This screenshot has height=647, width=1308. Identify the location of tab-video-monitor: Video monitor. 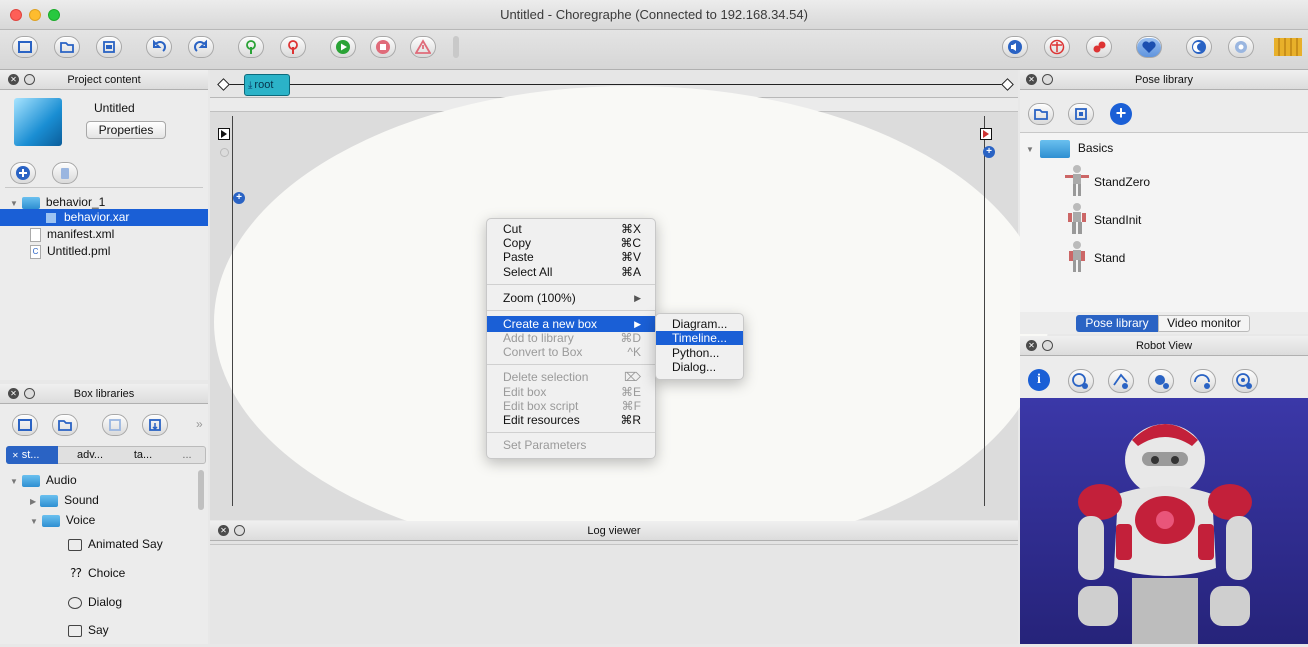
(1204, 323).